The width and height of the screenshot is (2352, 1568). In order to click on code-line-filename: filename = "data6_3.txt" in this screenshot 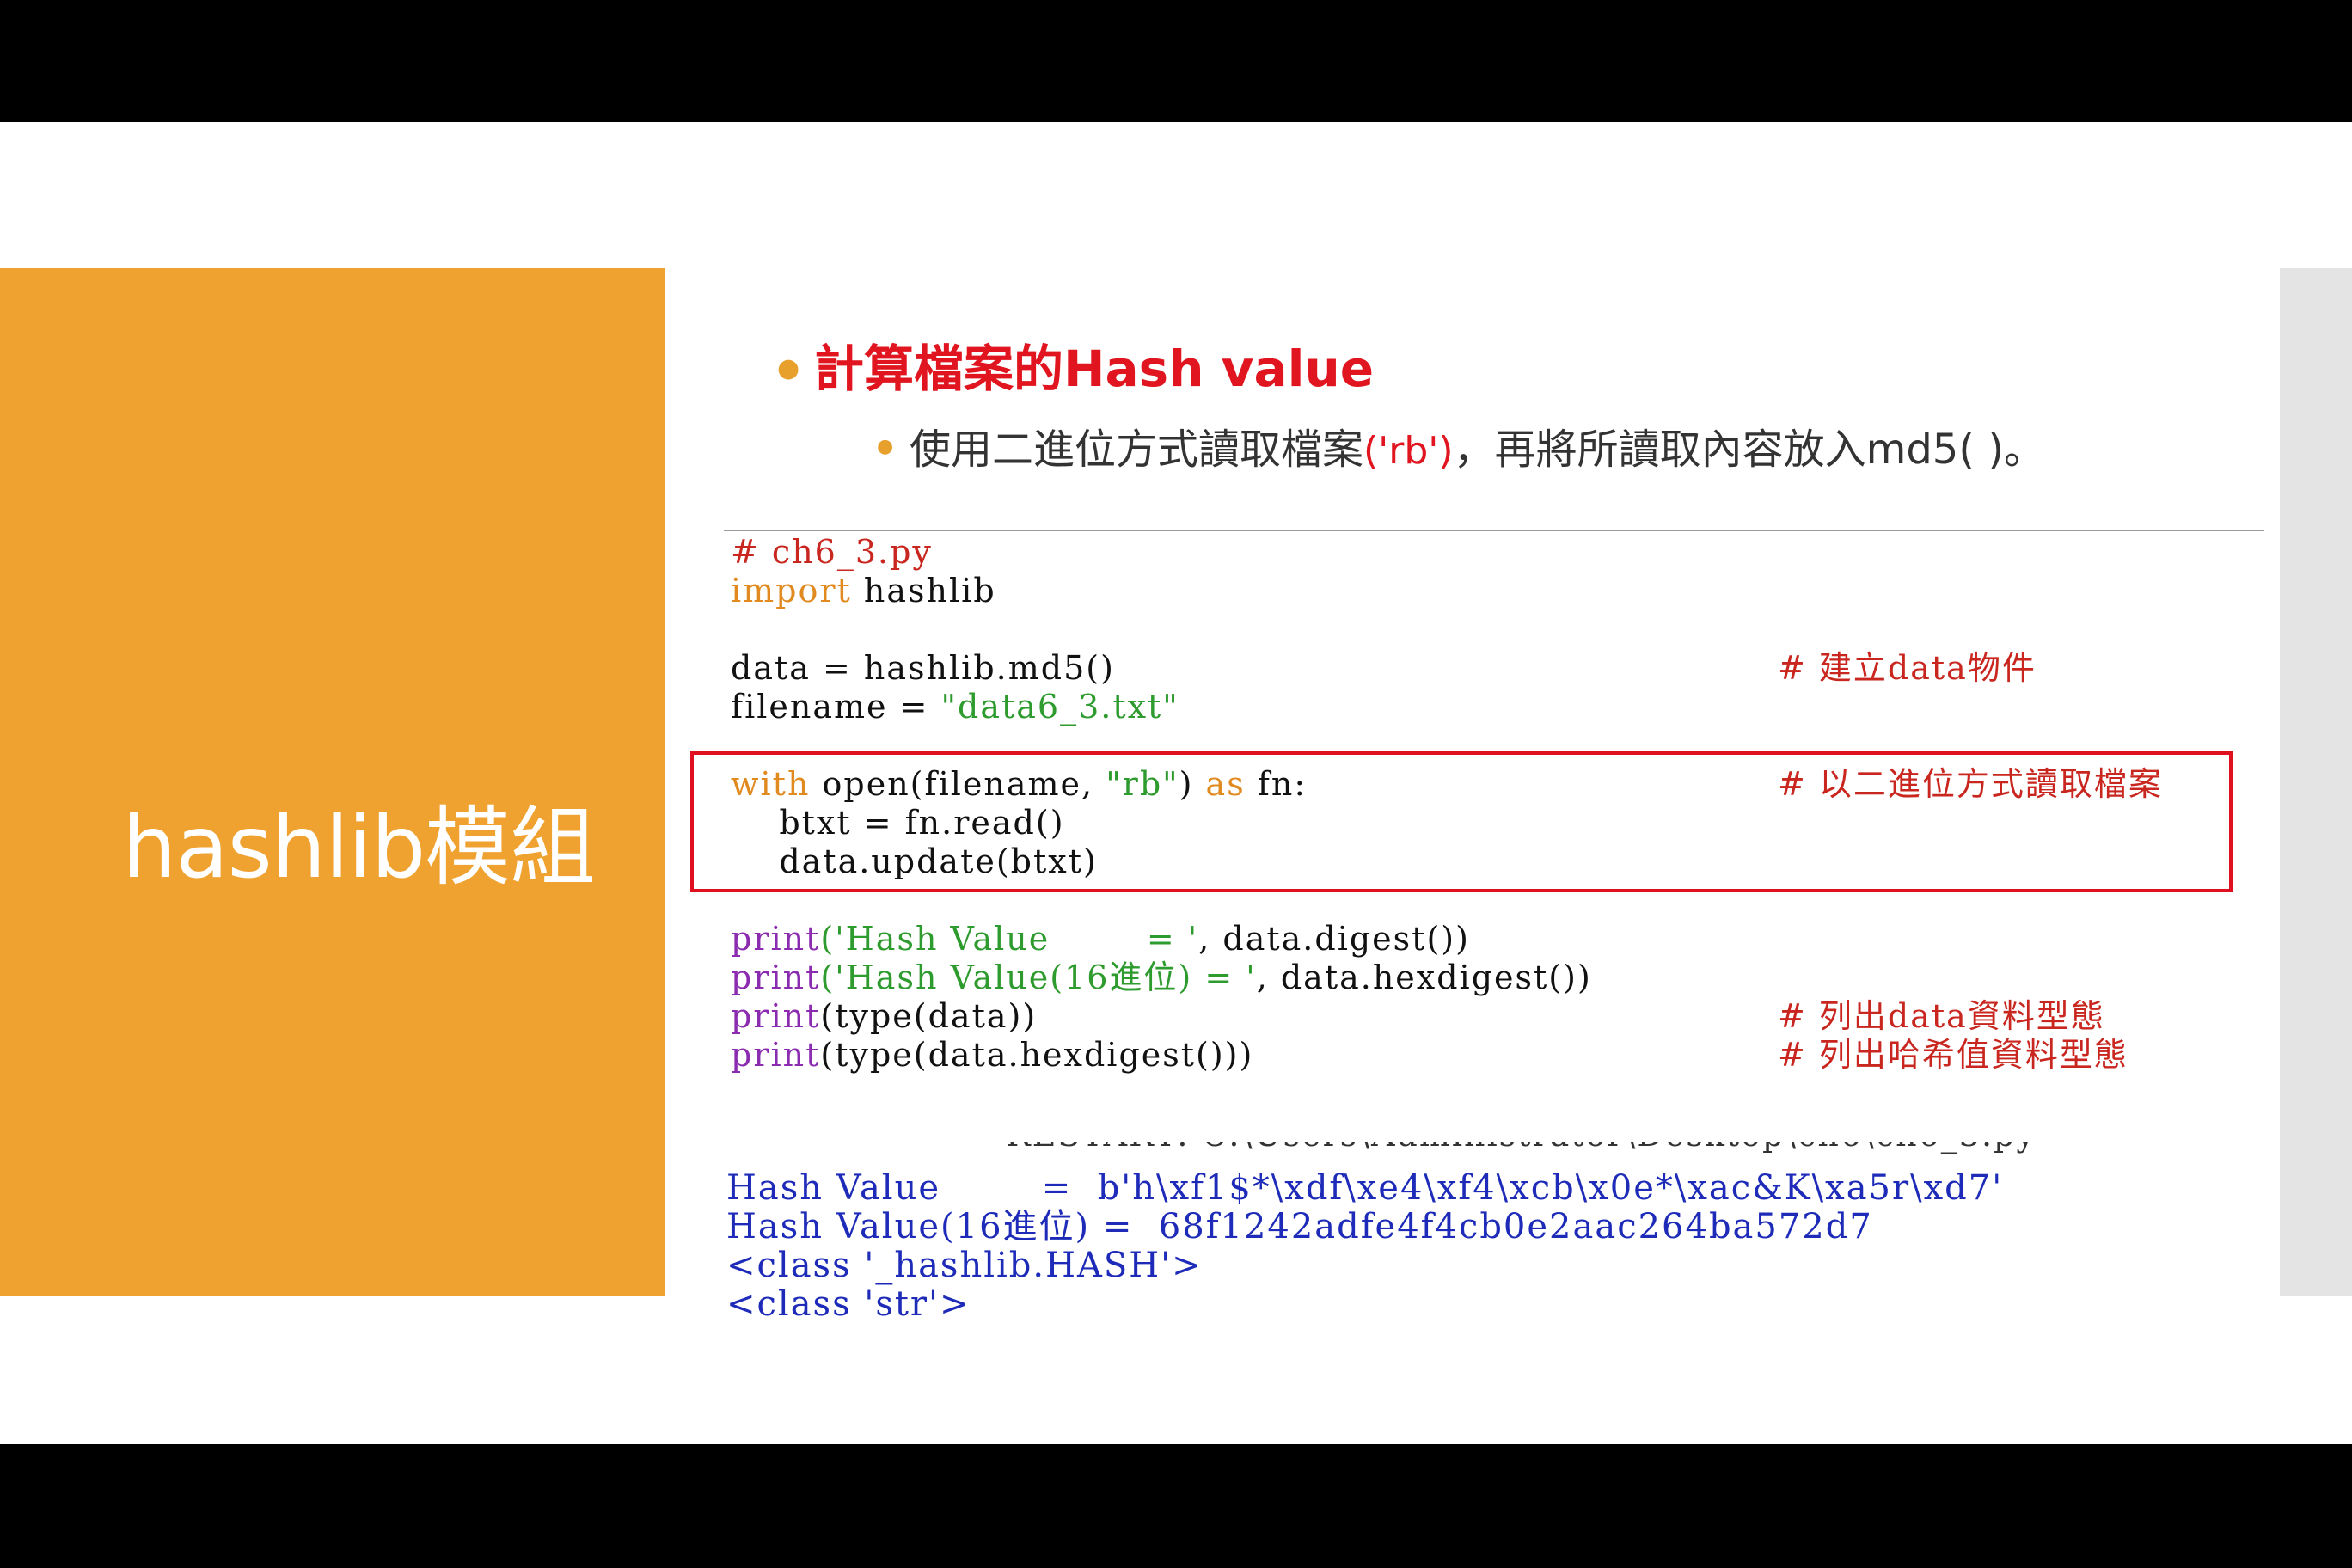, I will do `click(955, 707)`.